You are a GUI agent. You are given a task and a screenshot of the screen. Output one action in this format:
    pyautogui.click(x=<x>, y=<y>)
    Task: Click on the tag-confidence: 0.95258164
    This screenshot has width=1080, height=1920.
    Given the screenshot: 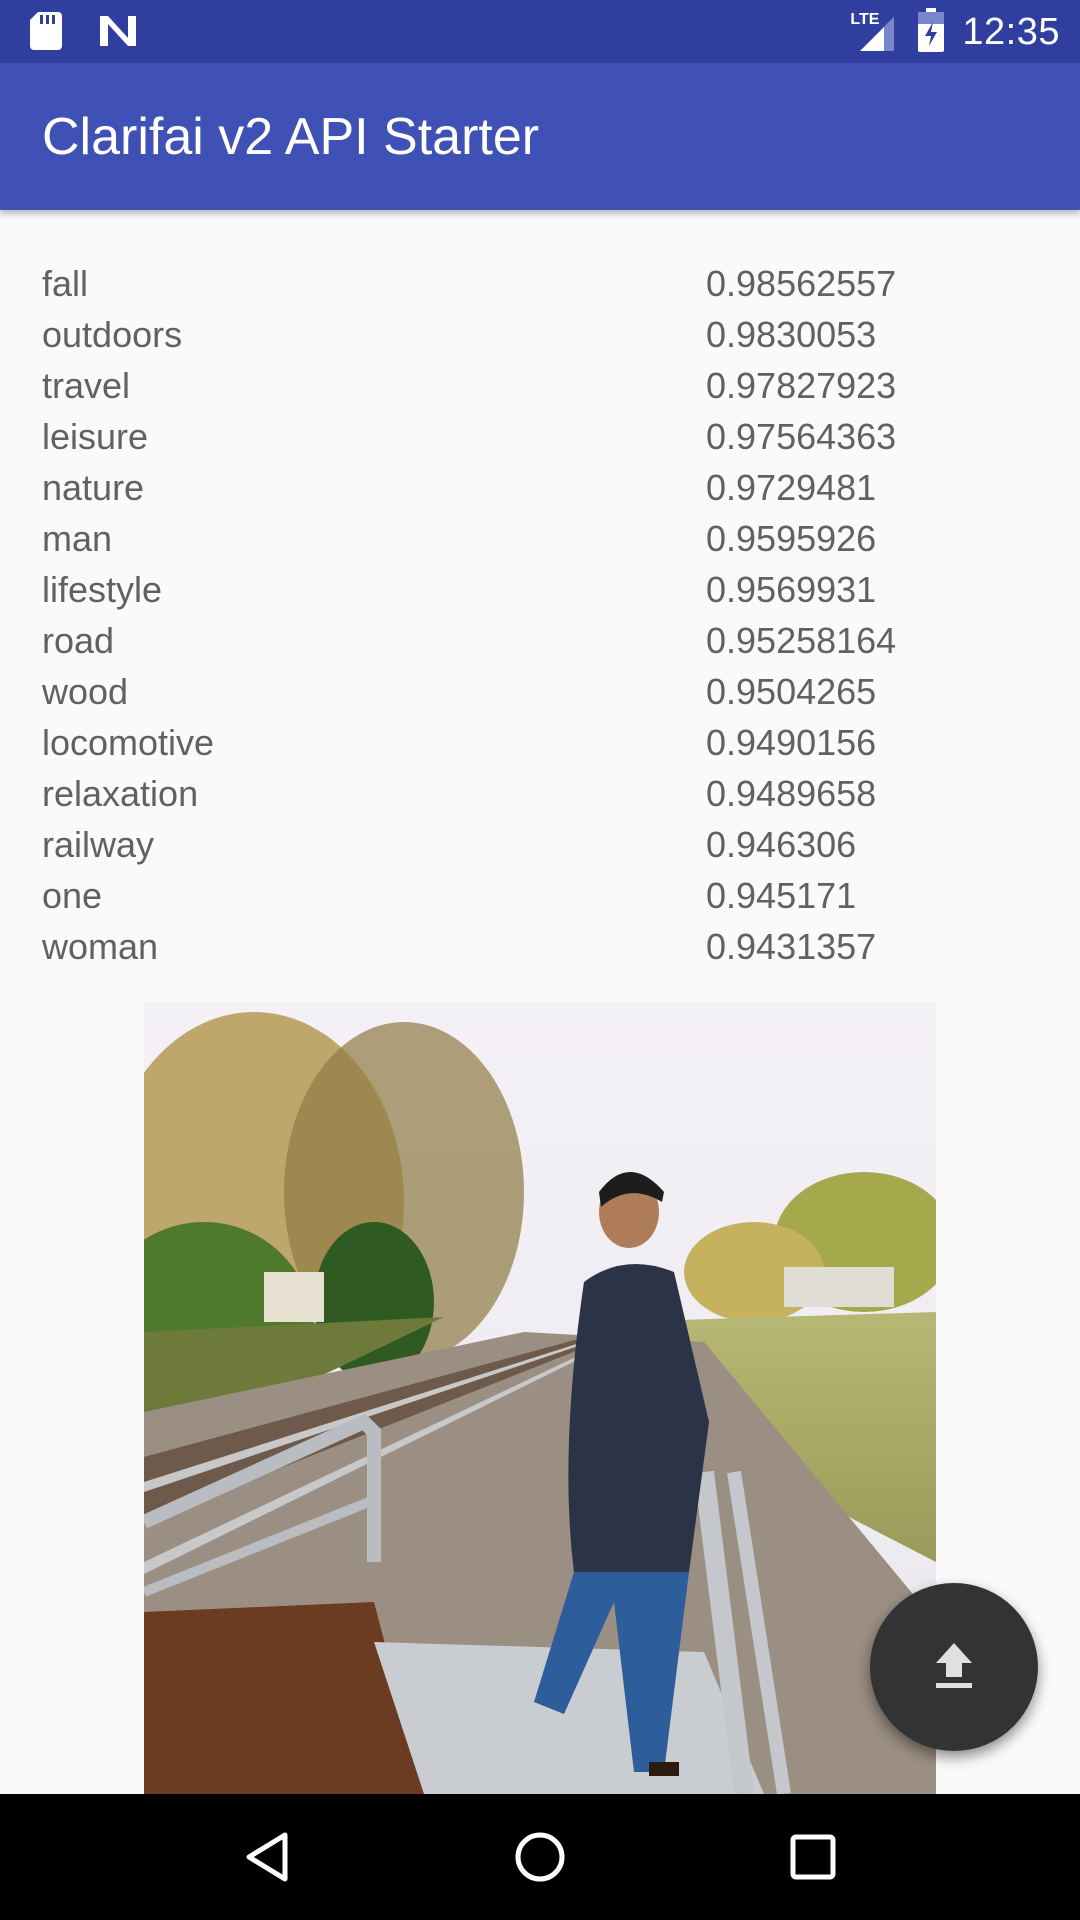 What is the action you would take?
    pyautogui.click(x=801, y=640)
    